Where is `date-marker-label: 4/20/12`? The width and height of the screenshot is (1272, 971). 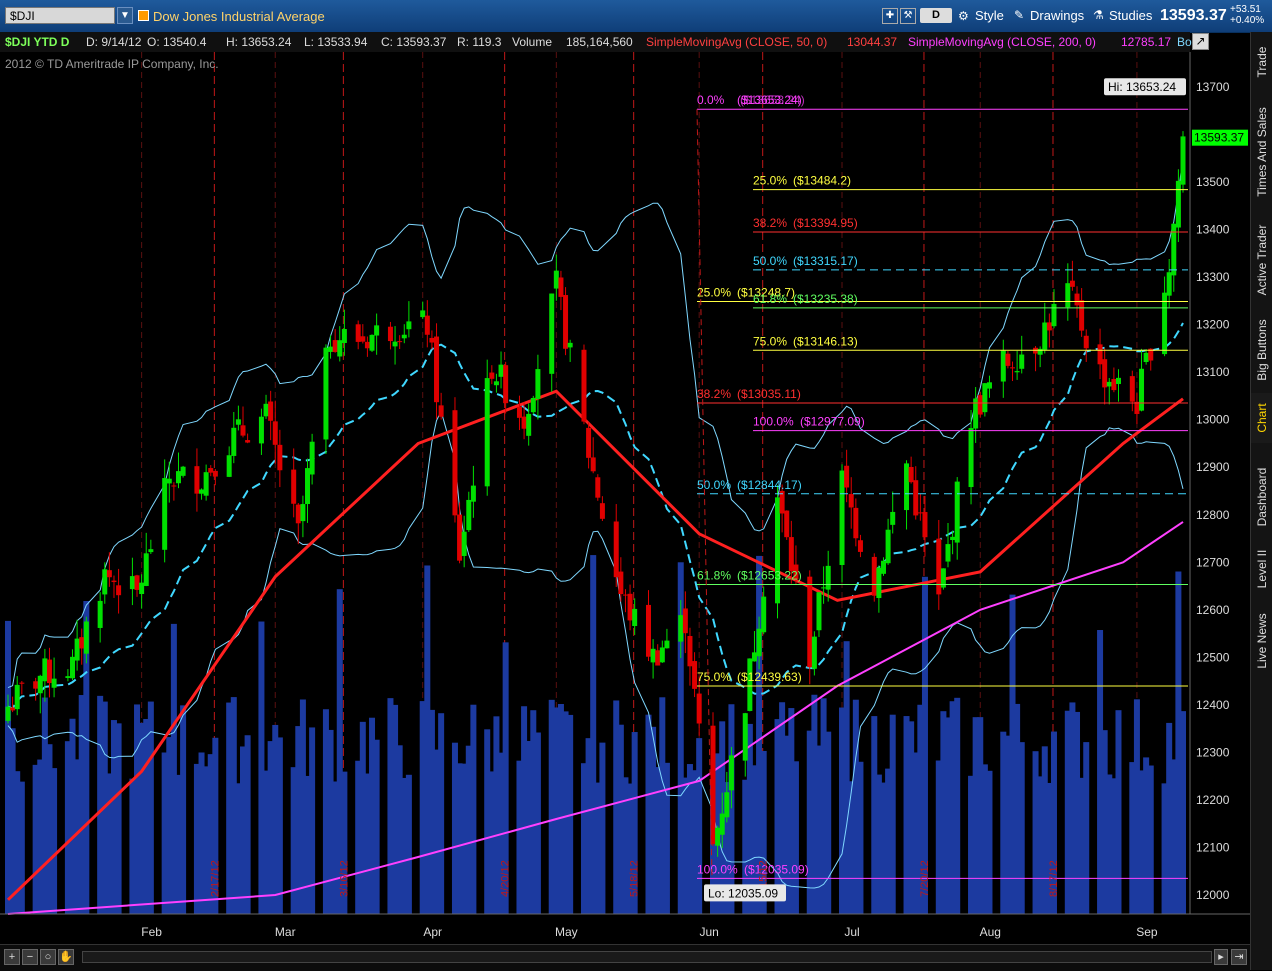 date-marker-label: 4/20/12 is located at coordinates (506, 878).